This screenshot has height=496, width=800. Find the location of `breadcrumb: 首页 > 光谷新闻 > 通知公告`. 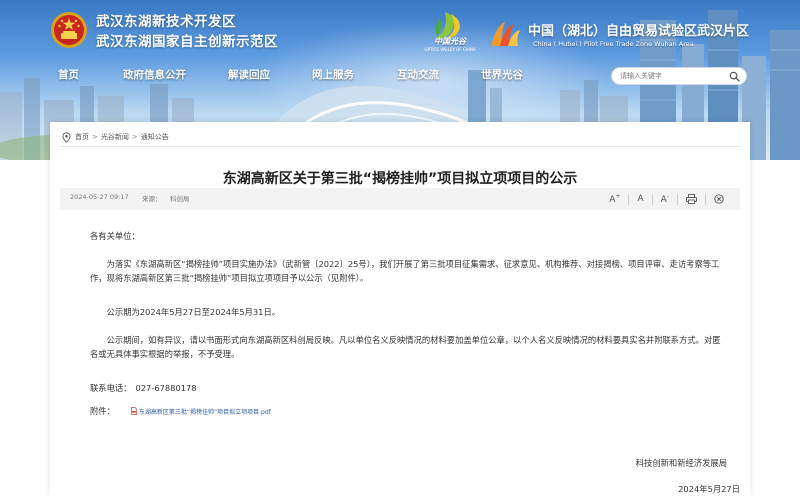

breadcrumb: 首页 > 光谷新闻 > 通知公告 is located at coordinates (115, 137).